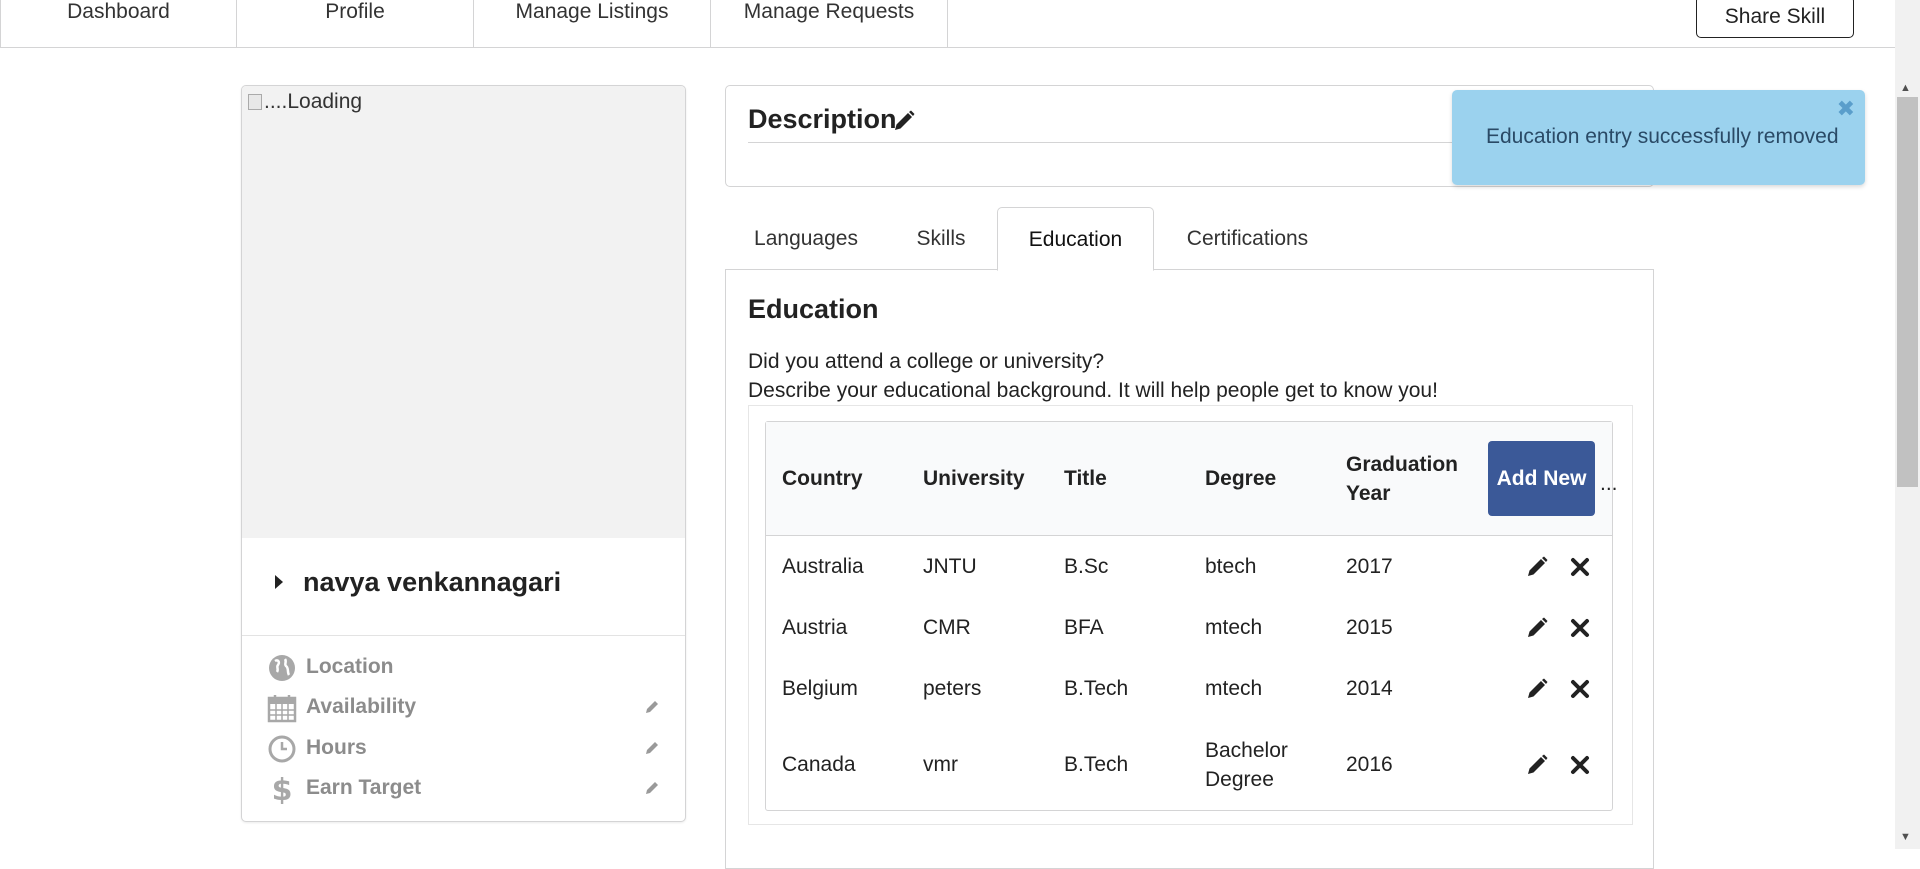 The image size is (1920, 869). I want to click on edit-earn-target-pencil-icon, so click(652, 788).